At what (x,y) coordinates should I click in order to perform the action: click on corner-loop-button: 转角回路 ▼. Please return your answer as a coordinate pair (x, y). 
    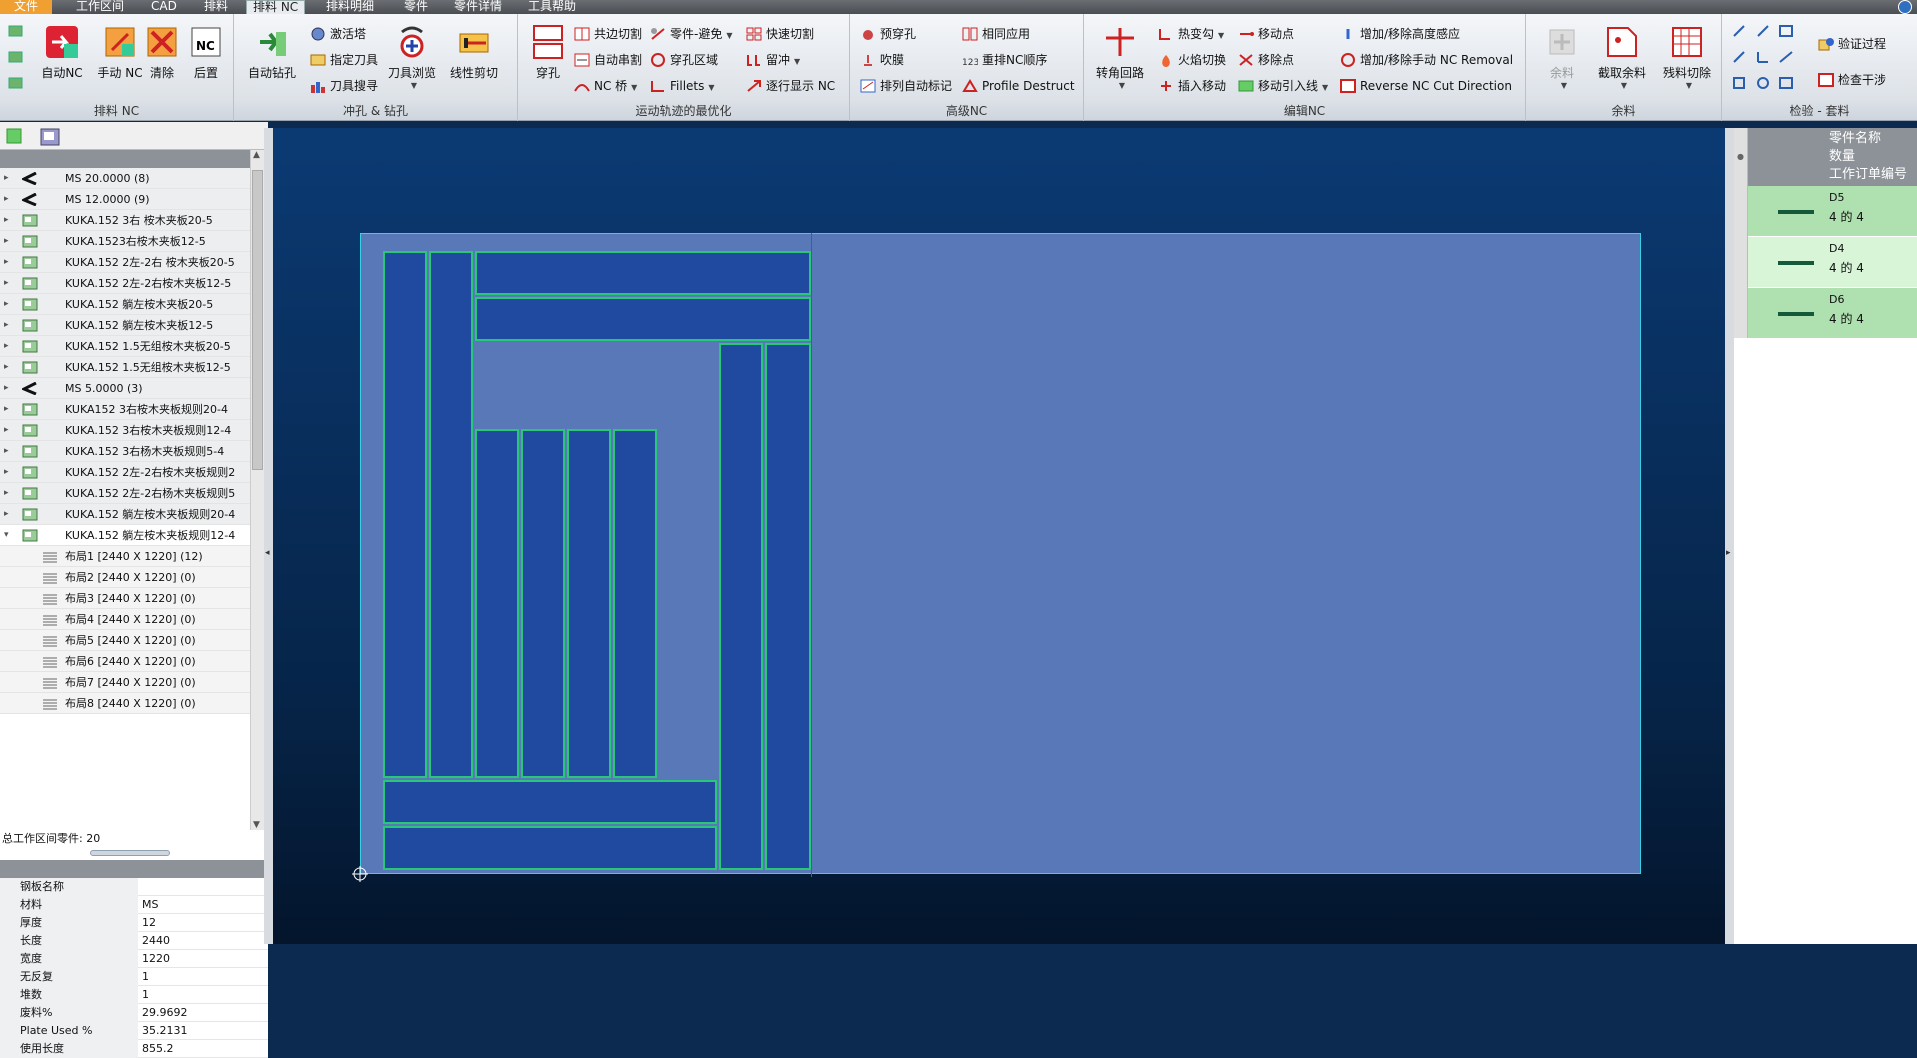
    Looking at the image, I should click on (1120, 57).